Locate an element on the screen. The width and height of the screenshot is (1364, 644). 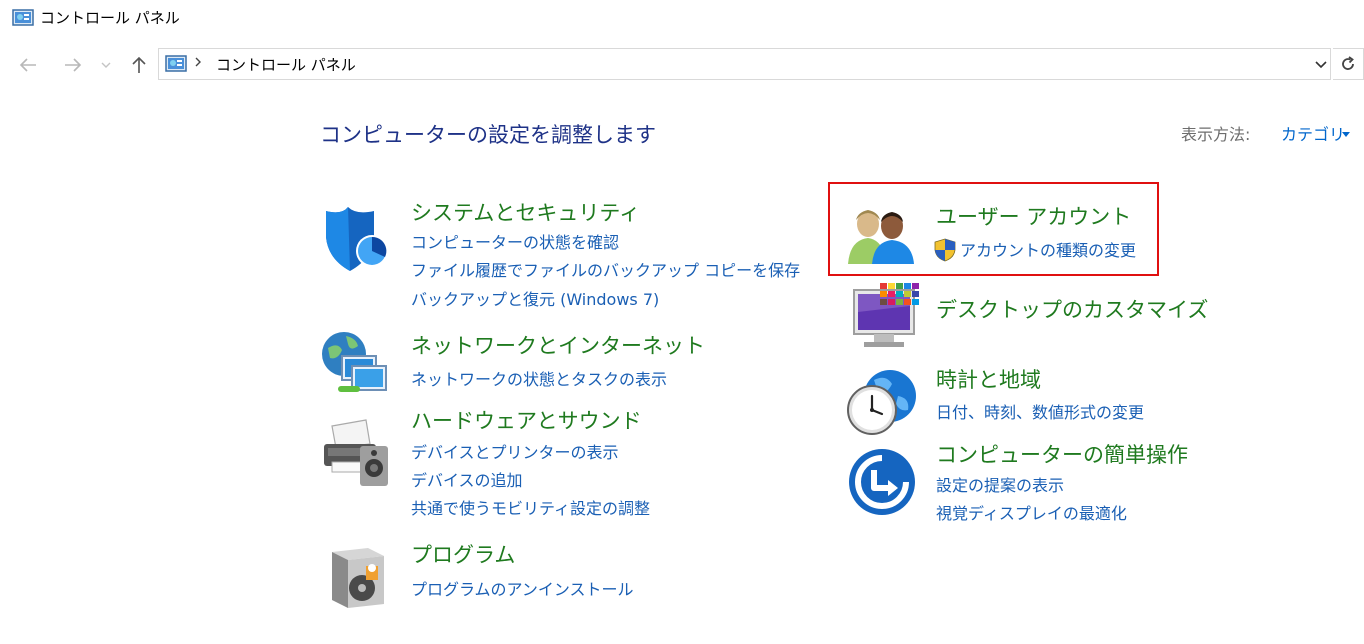
link-network-status-tasks: ネットワークの状態とタスクの表示 is located at coordinates (539, 380).